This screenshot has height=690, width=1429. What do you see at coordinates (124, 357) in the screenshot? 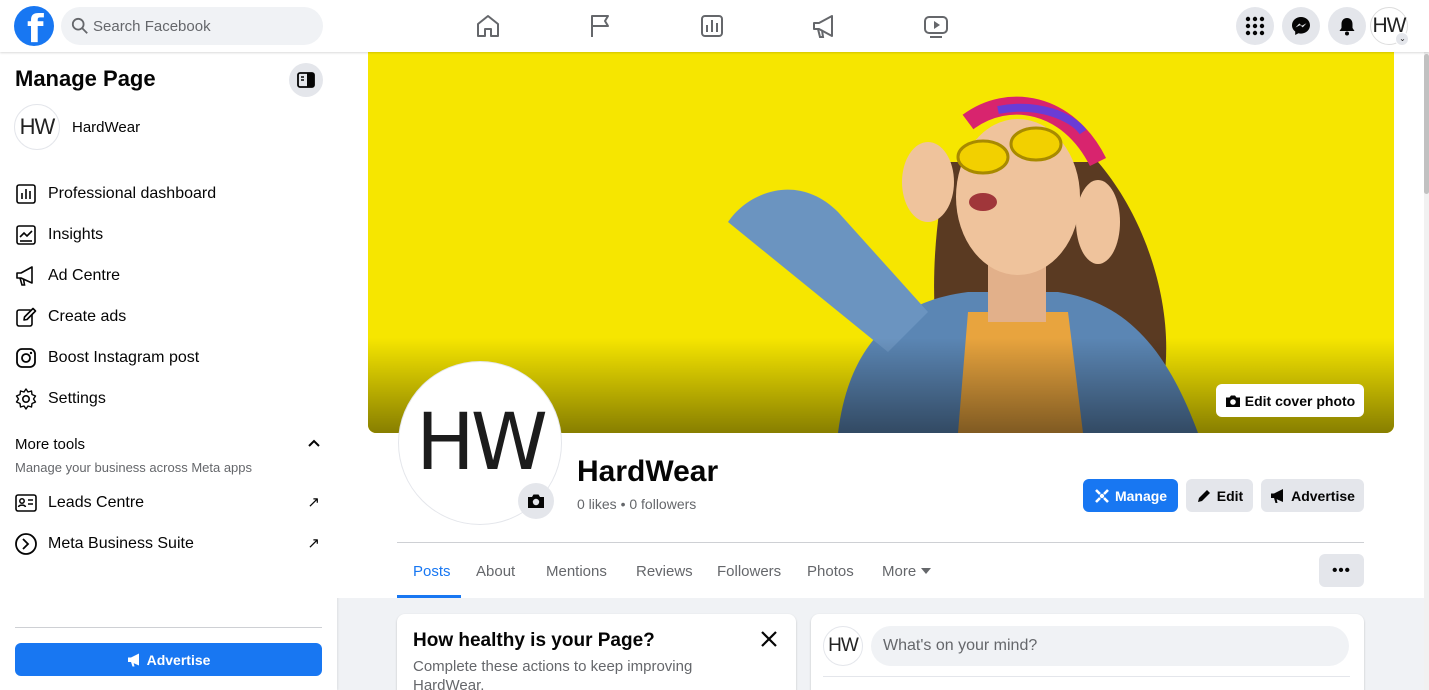
I see `sidebar-item-label: Boost Instagram post` at bounding box center [124, 357].